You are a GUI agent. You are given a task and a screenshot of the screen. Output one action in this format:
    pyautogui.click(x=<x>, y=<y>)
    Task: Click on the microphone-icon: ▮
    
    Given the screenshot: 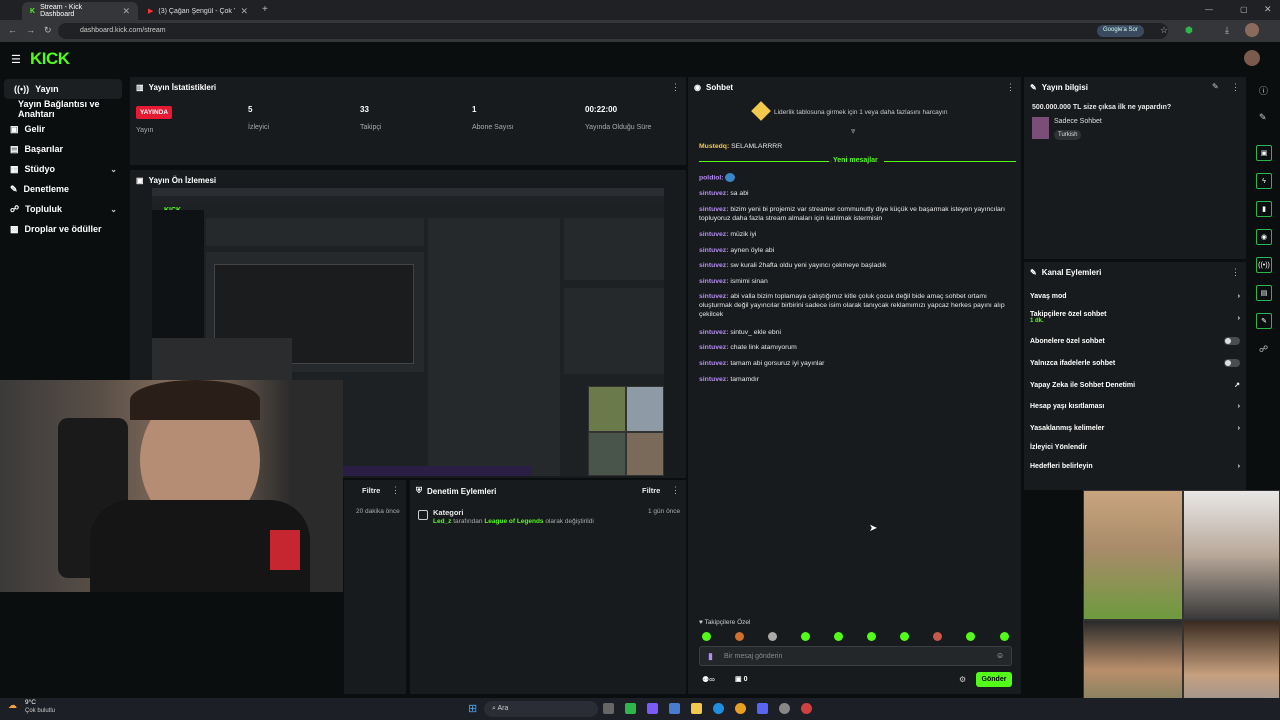 What is the action you would take?
    pyautogui.click(x=710, y=656)
    